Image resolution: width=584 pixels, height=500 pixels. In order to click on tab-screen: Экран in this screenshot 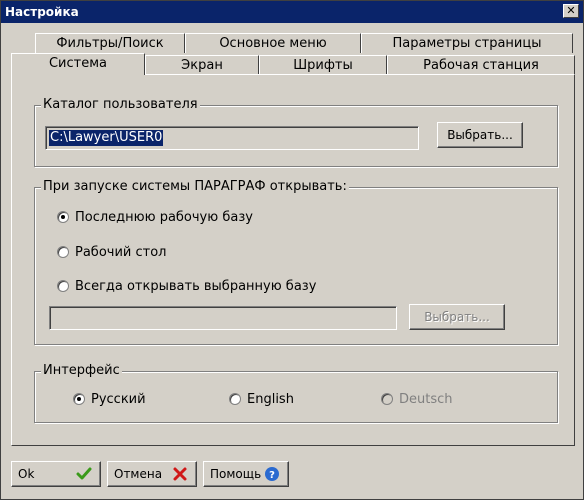, I will do `click(202, 65)`.